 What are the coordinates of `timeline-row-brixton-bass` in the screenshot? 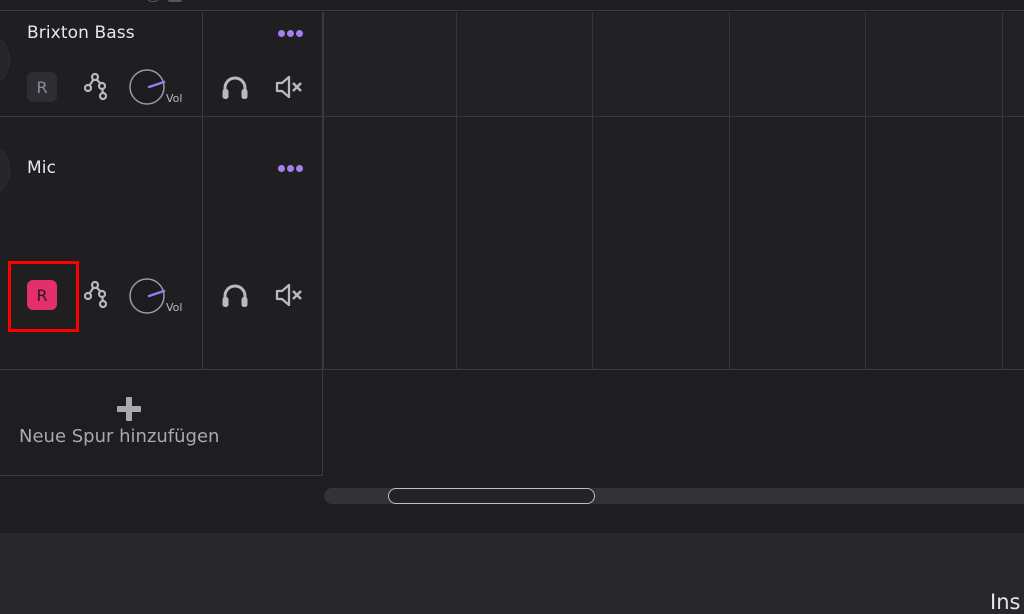 It's located at (673, 64).